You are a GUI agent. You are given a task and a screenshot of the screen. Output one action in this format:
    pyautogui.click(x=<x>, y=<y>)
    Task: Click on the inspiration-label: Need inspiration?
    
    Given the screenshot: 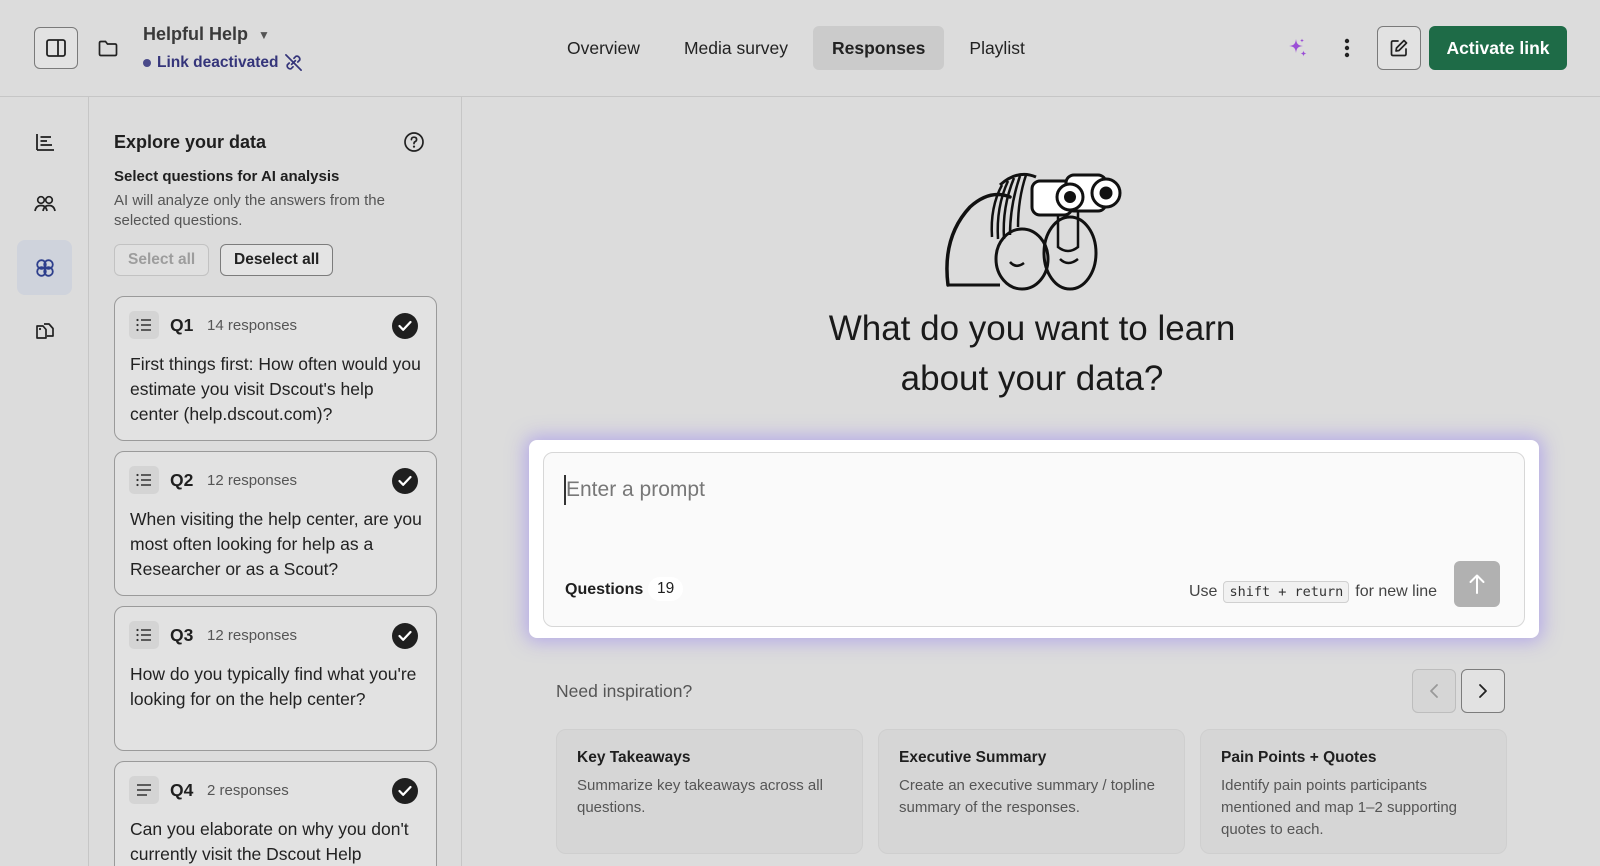 What is the action you would take?
    pyautogui.click(x=624, y=691)
    